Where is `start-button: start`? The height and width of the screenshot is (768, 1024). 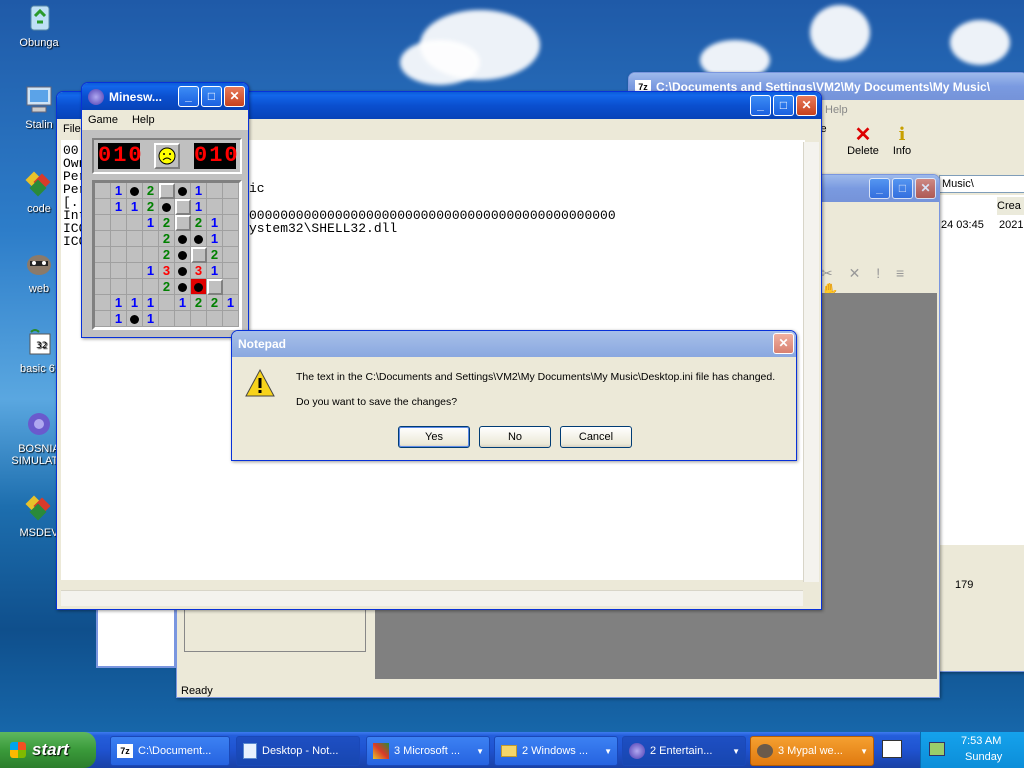 start-button: start is located at coordinates (48, 750).